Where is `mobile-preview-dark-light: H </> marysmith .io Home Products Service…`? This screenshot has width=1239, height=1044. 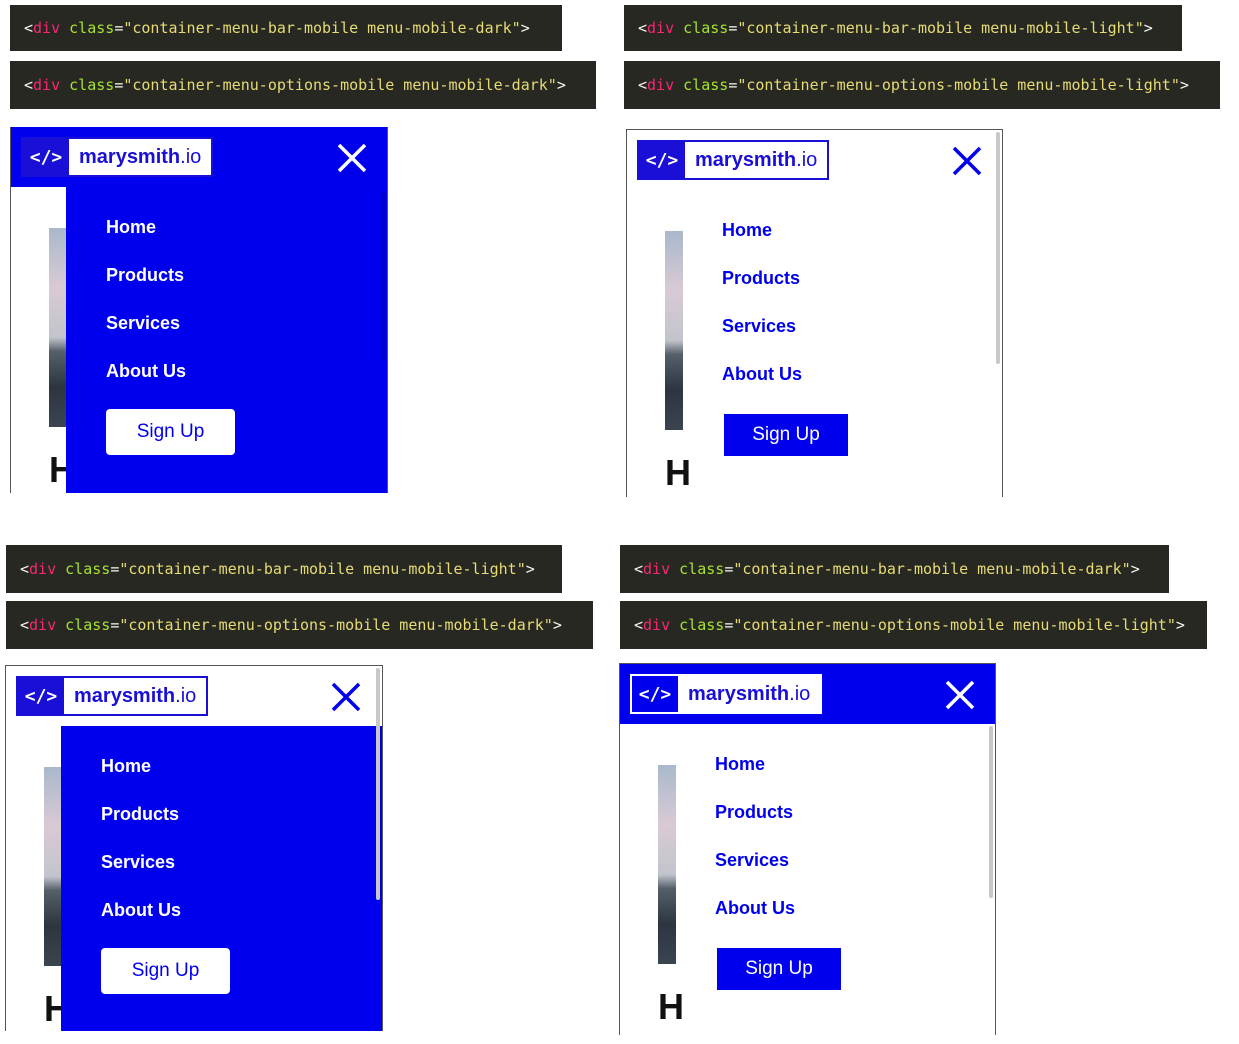 mobile-preview-dark-light: H </> marysmith .io Home Products Service… is located at coordinates (807, 849).